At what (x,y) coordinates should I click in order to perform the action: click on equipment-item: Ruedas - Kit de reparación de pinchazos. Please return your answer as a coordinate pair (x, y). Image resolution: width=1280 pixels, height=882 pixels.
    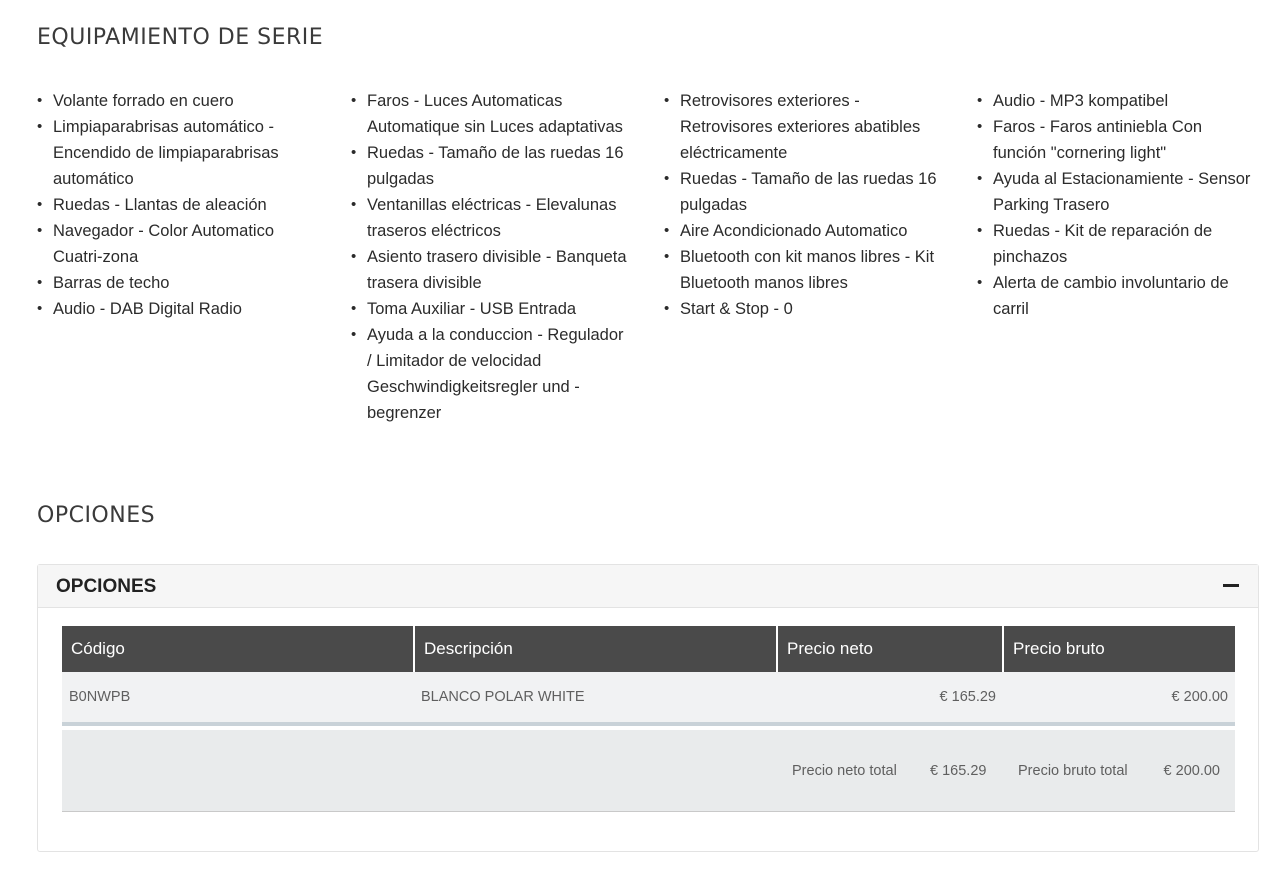
    Looking at the image, I should click on (1116, 244).